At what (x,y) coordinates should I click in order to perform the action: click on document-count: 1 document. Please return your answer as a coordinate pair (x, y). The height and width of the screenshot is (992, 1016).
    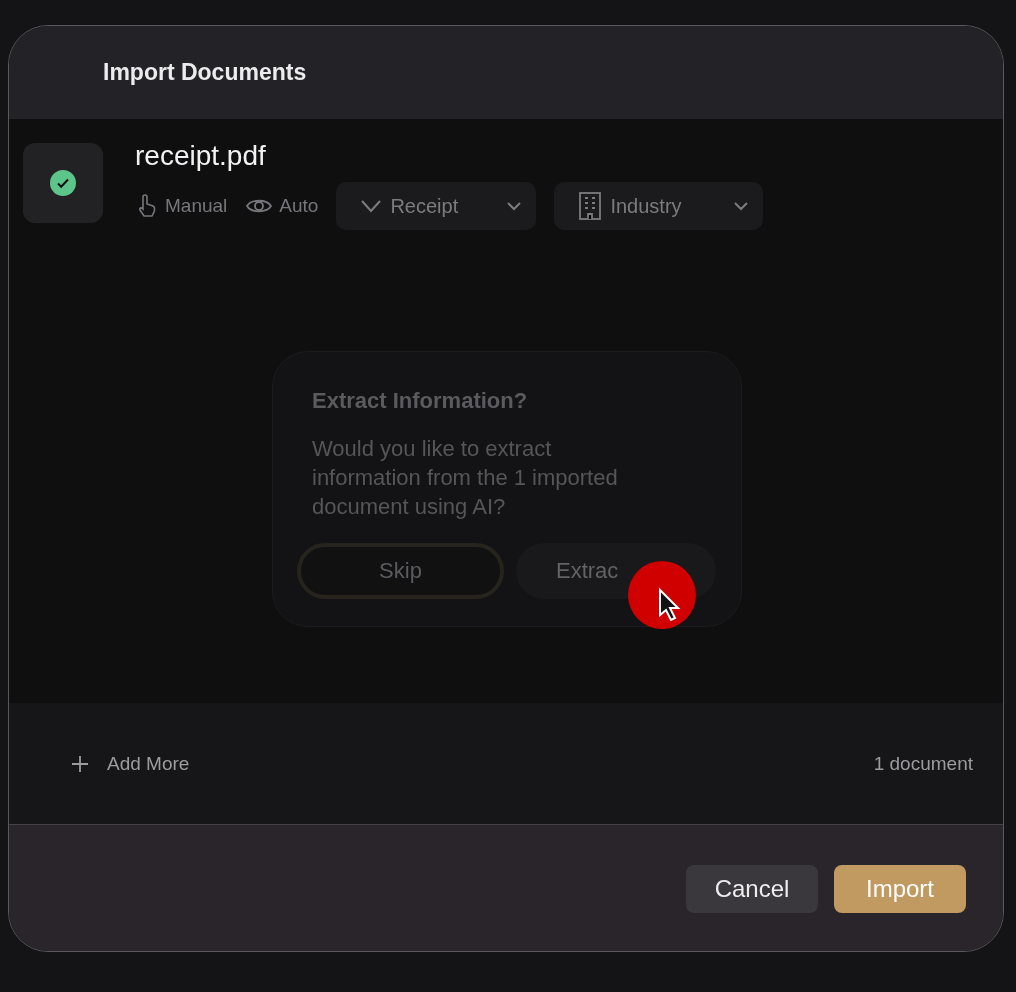
    Looking at the image, I should click on (923, 763).